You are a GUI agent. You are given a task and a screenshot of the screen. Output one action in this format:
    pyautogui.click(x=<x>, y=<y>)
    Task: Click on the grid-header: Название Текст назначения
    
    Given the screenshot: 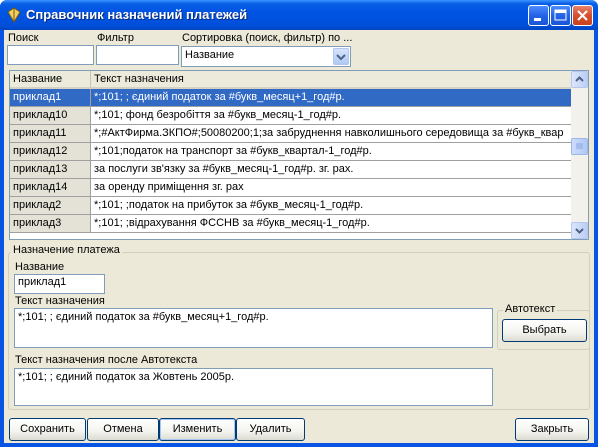 What is the action you would take?
    pyautogui.click(x=291, y=80)
    